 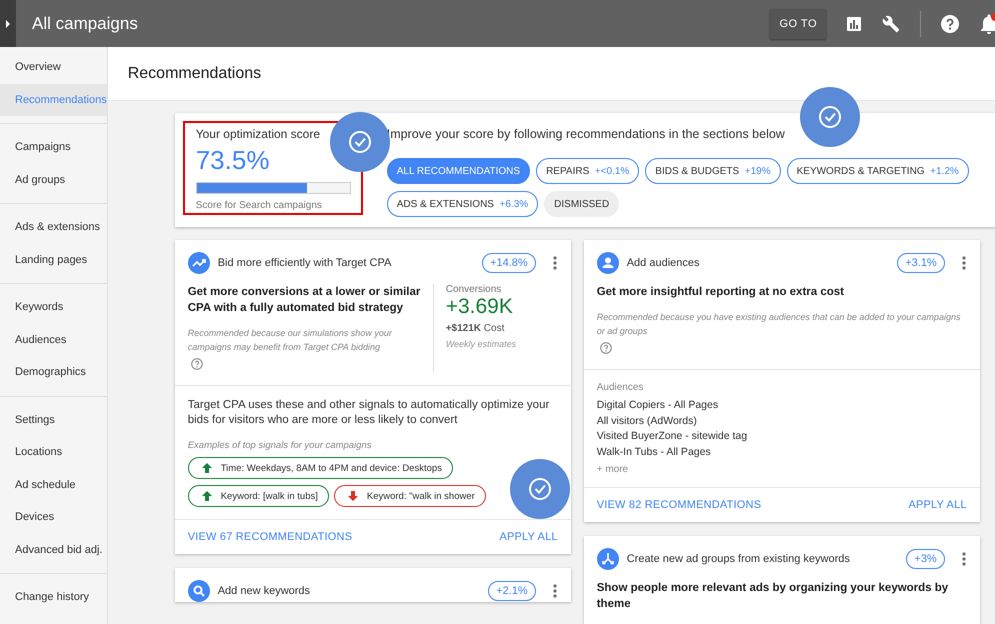 What do you see at coordinates (773, 596) in the screenshot?
I see `card-headline: Show people more relevant ads by organizing your keywords by theme` at bounding box center [773, 596].